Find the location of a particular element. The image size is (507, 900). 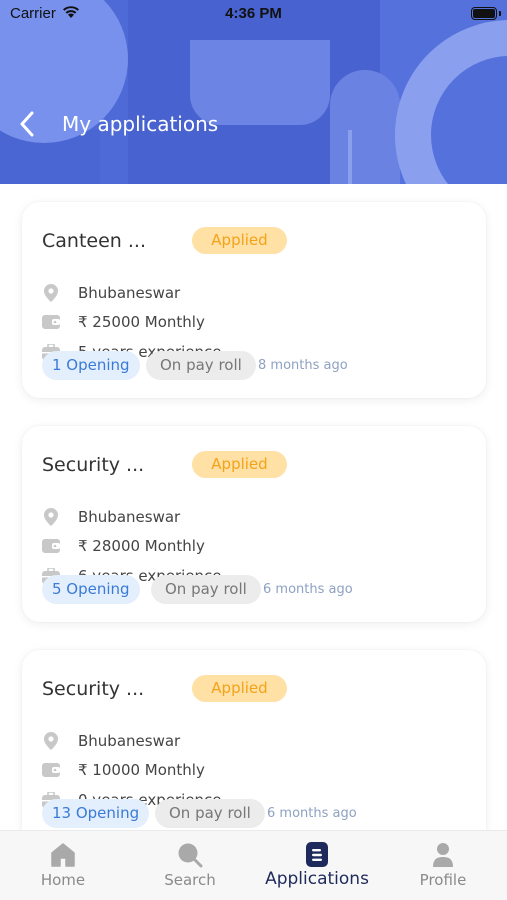

tab-home: Home is located at coordinates (63, 865).